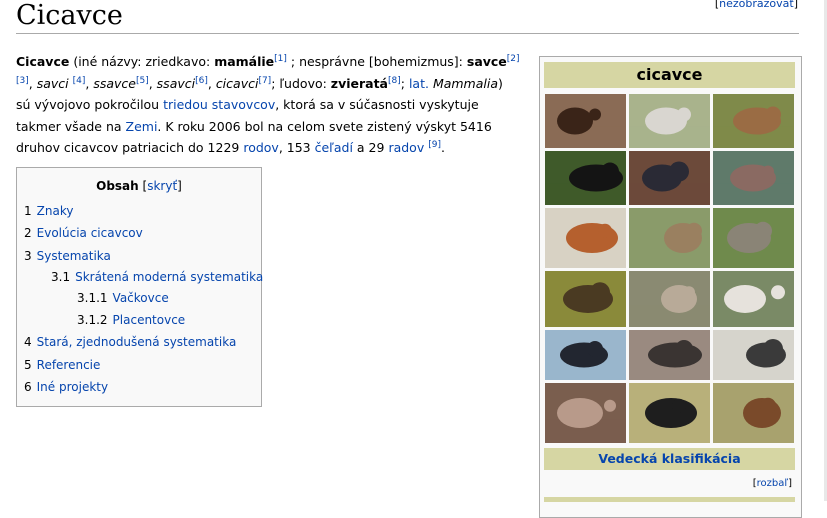  What do you see at coordinates (753, 355) in the screenshot?
I see `anteater-photo` at bounding box center [753, 355].